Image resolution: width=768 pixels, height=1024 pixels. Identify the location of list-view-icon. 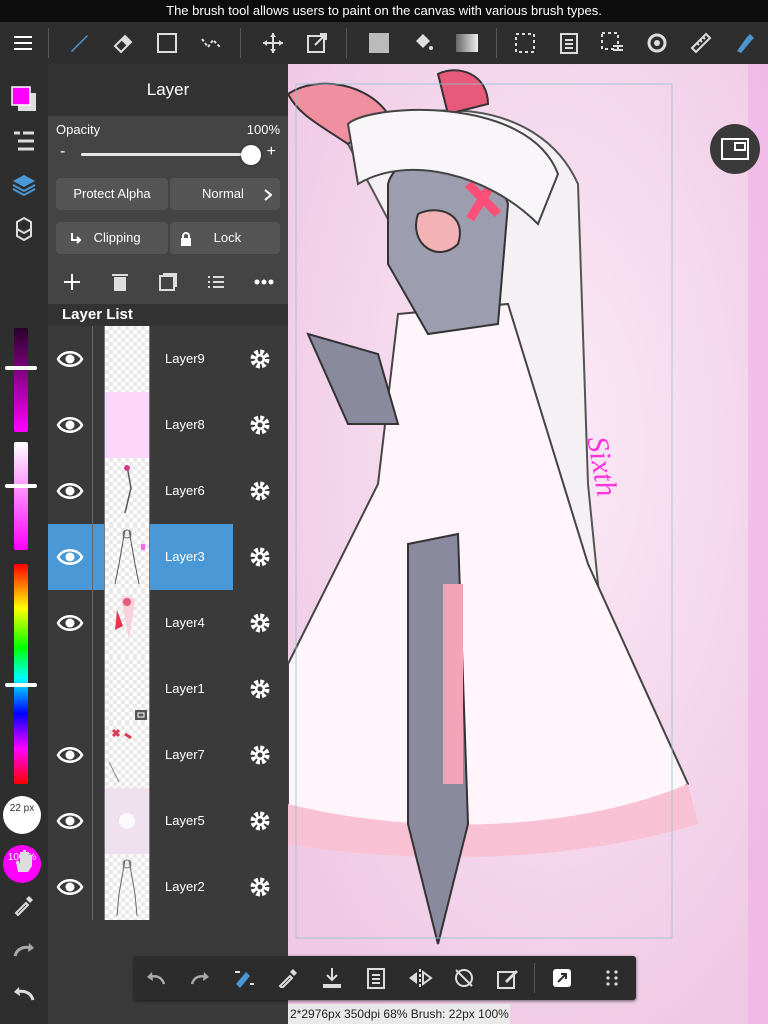
(24, 141).